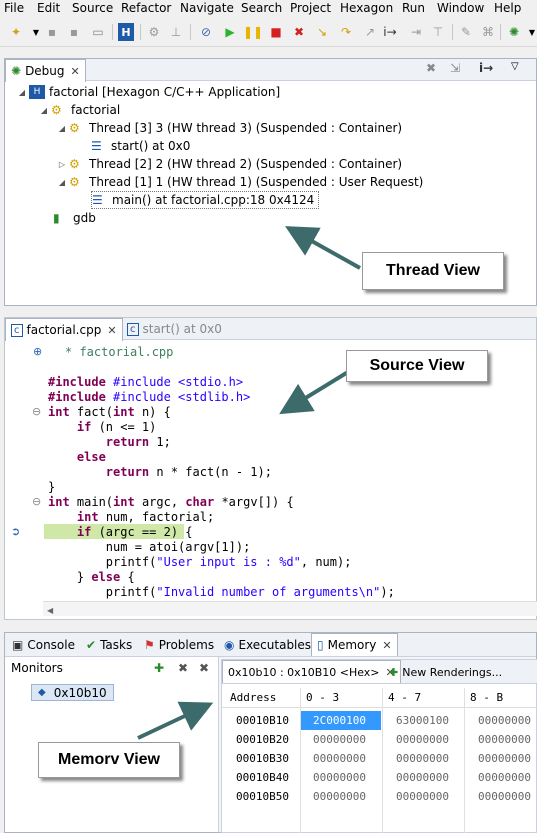  What do you see at coordinates (417, 366) in the screenshot?
I see `source-view-callout: Source View` at bounding box center [417, 366].